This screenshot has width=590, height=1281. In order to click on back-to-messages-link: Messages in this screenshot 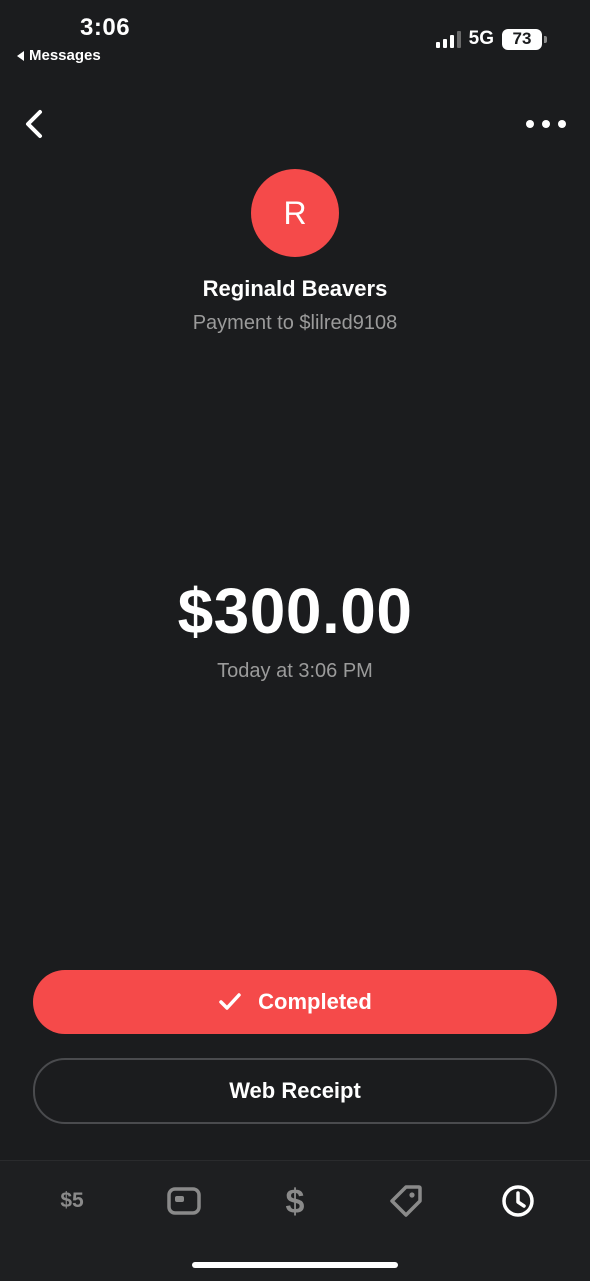, I will do `click(59, 55)`.